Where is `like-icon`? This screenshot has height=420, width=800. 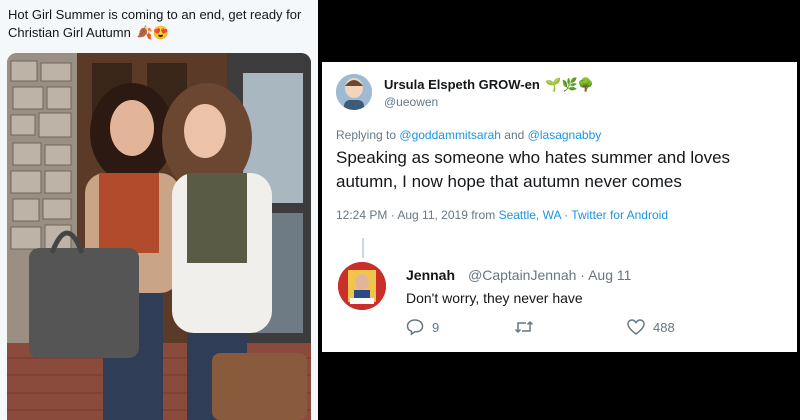
like-icon is located at coordinates (636, 327).